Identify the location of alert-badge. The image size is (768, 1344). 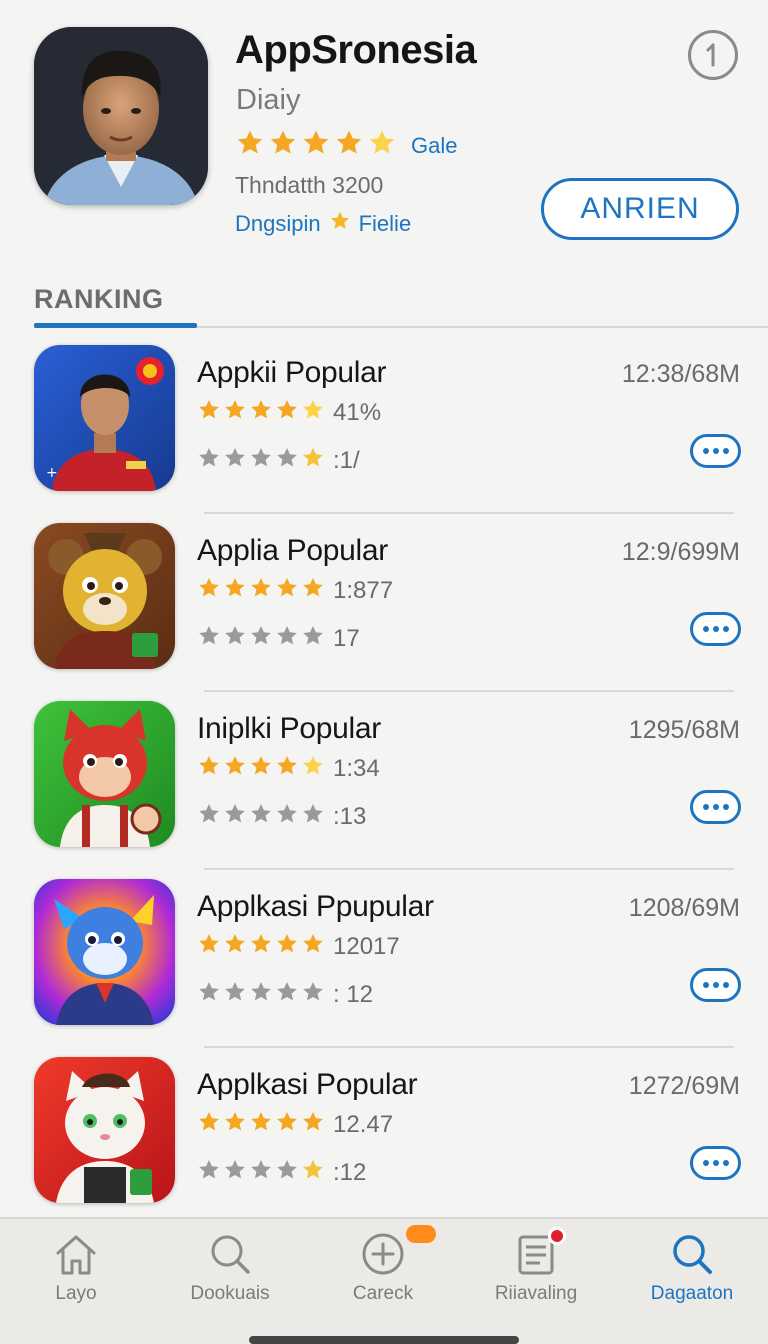
(557, 1236).